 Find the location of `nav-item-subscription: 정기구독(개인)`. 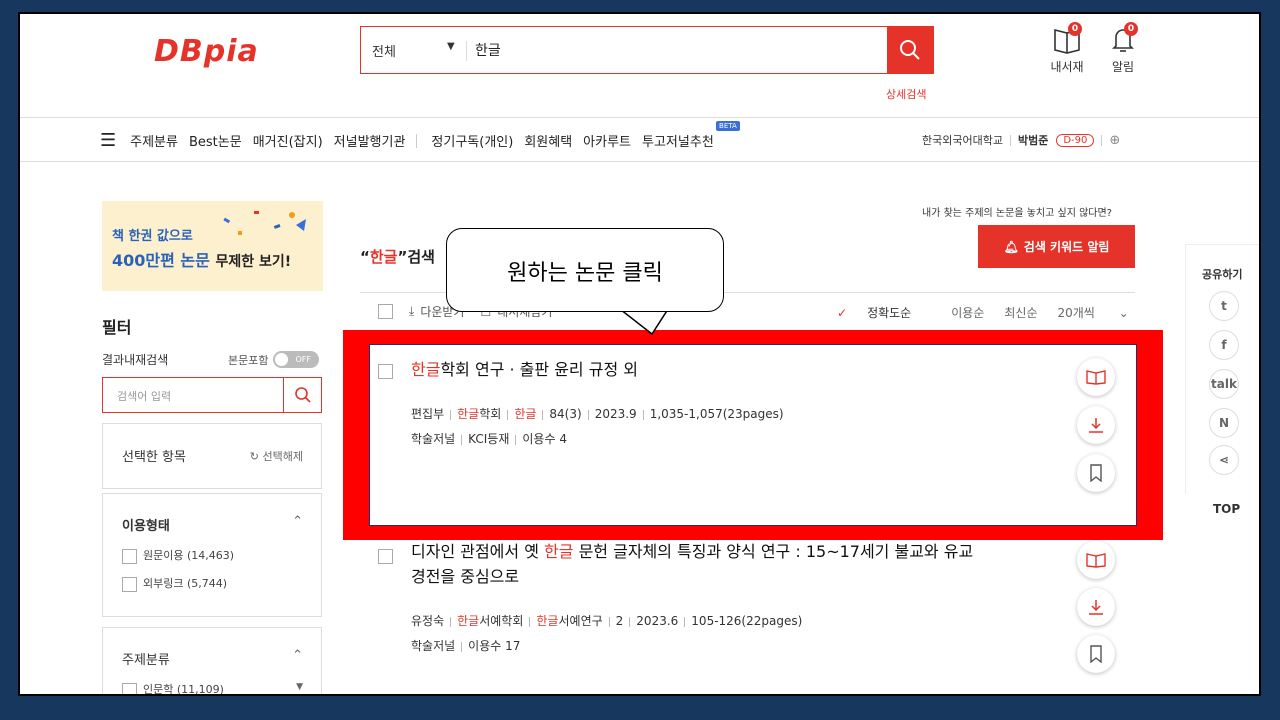

nav-item-subscription: 정기구독(개인) is located at coordinates (472, 140).